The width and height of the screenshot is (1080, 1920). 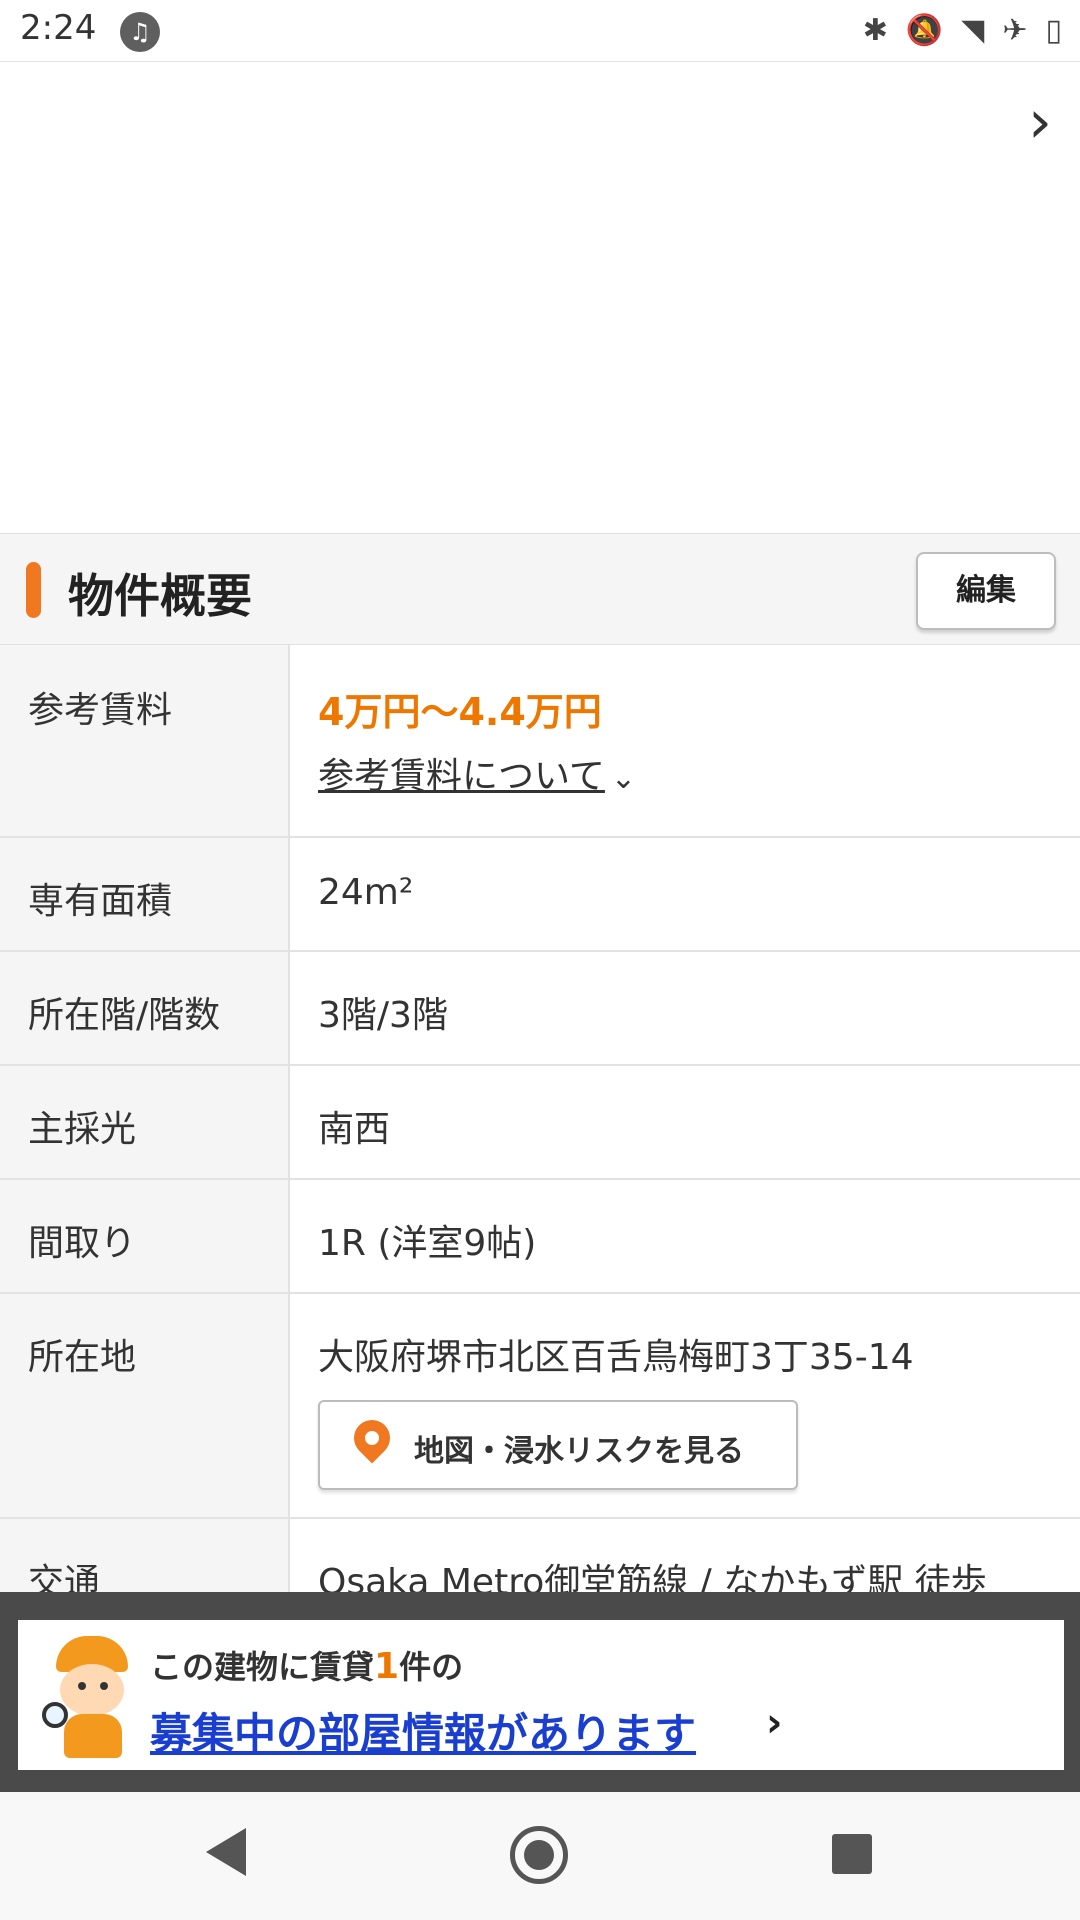 What do you see at coordinates (1053, 30) in the screenshot?
I see `battery-icon: ▯` at bounding box center [1053, 30].